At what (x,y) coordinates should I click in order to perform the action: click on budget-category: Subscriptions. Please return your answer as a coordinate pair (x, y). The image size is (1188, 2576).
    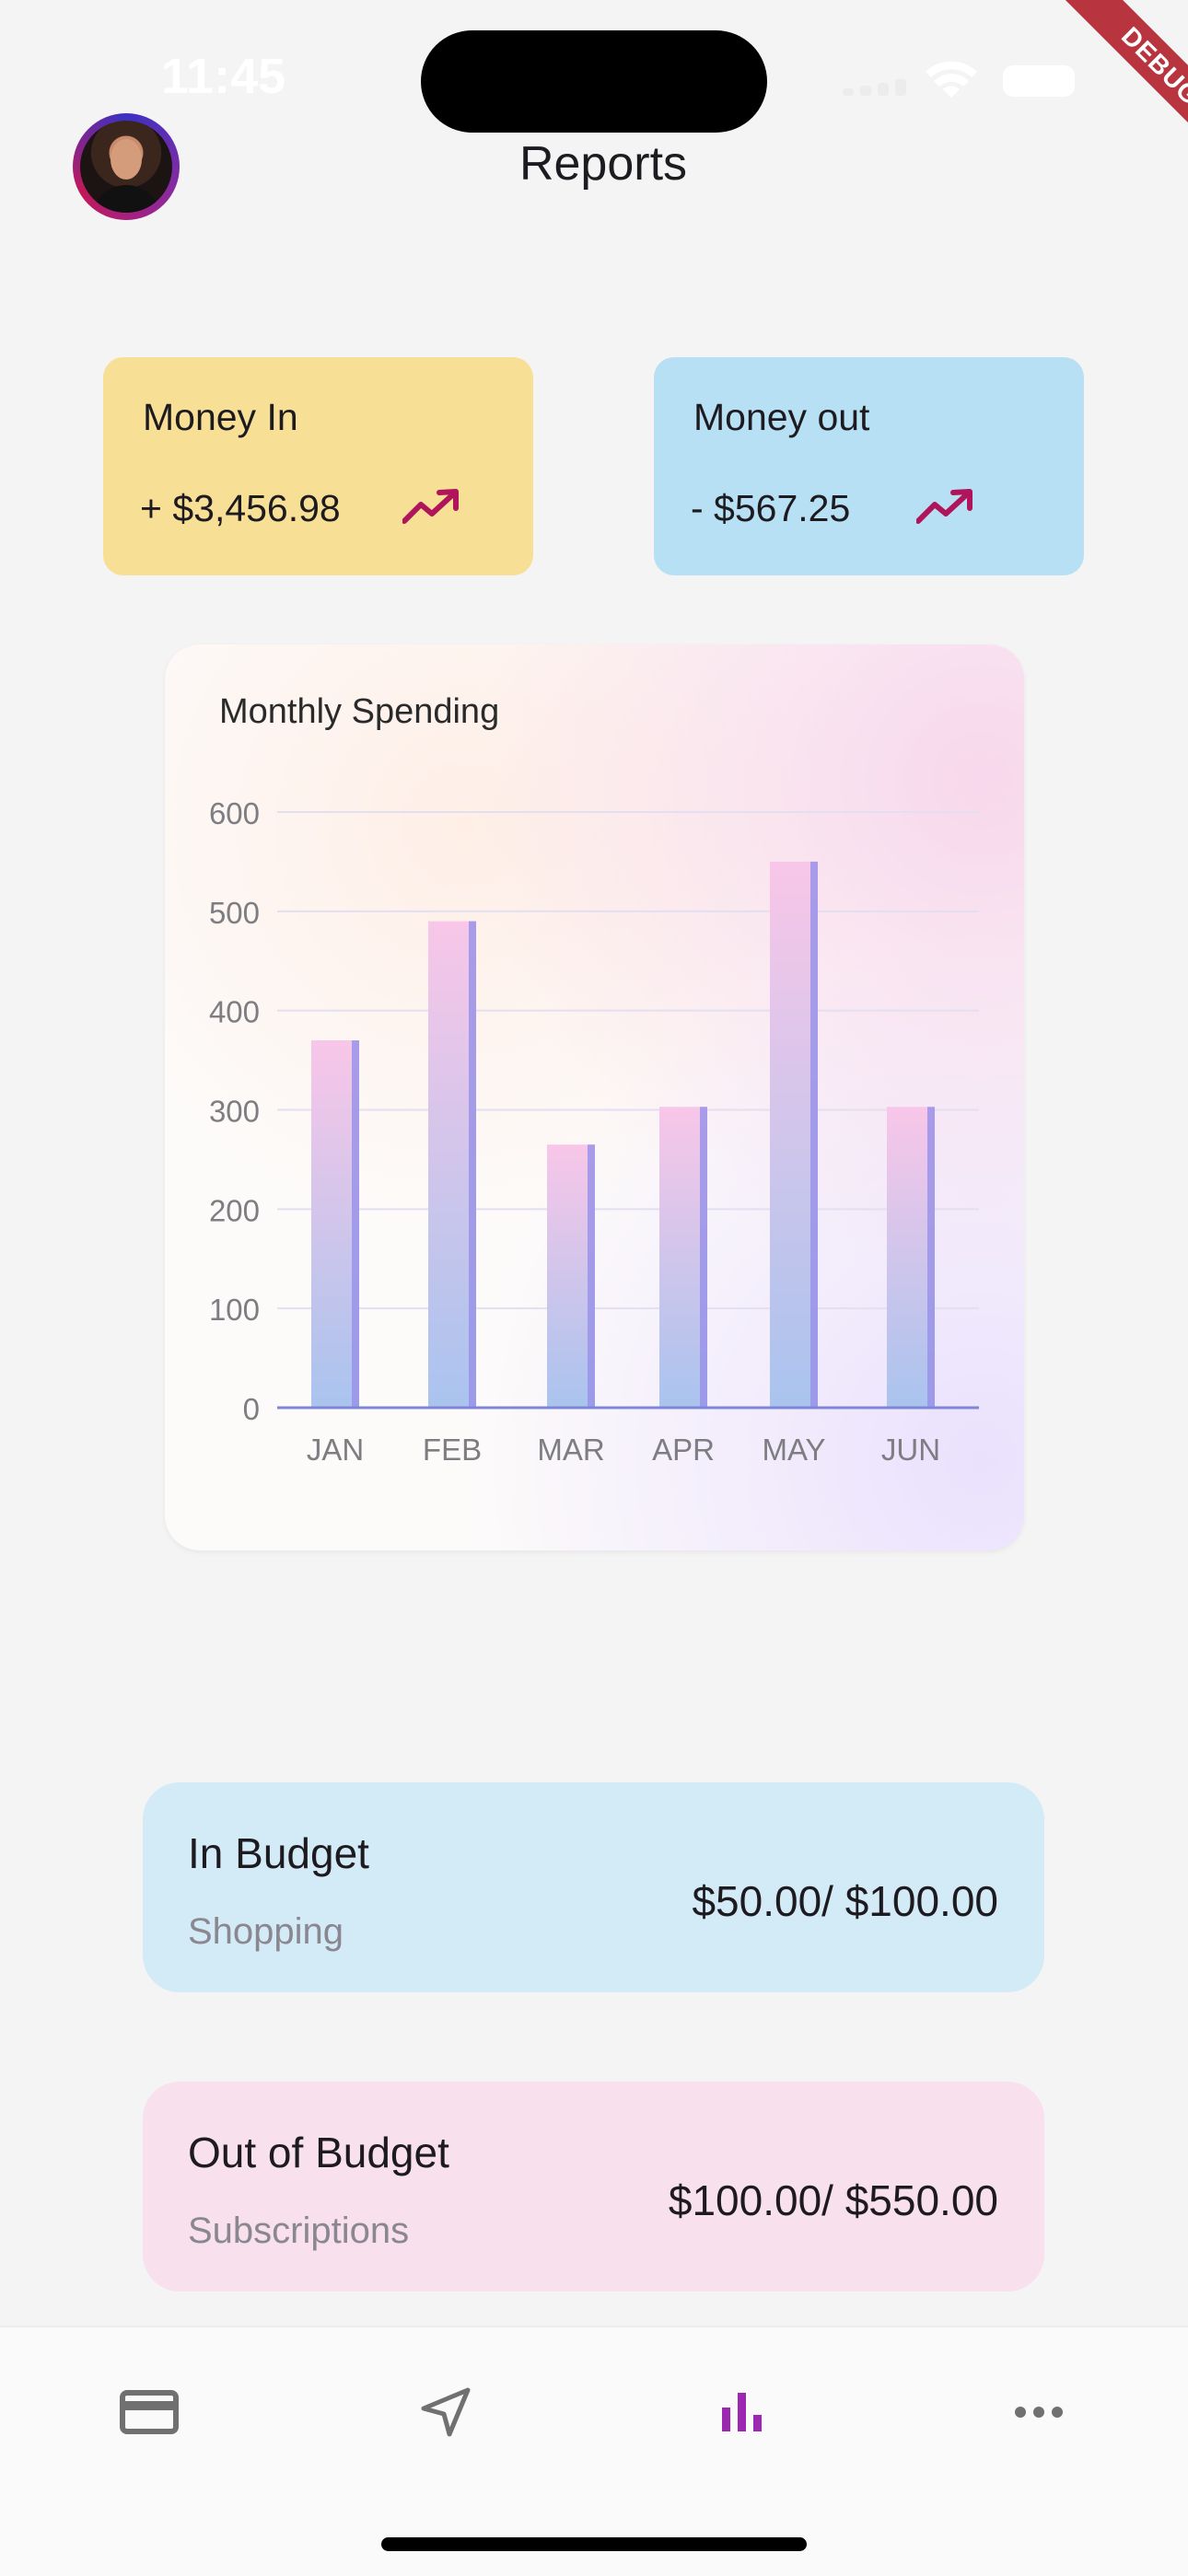
    Looking at the image, I should click on (299, 2230).